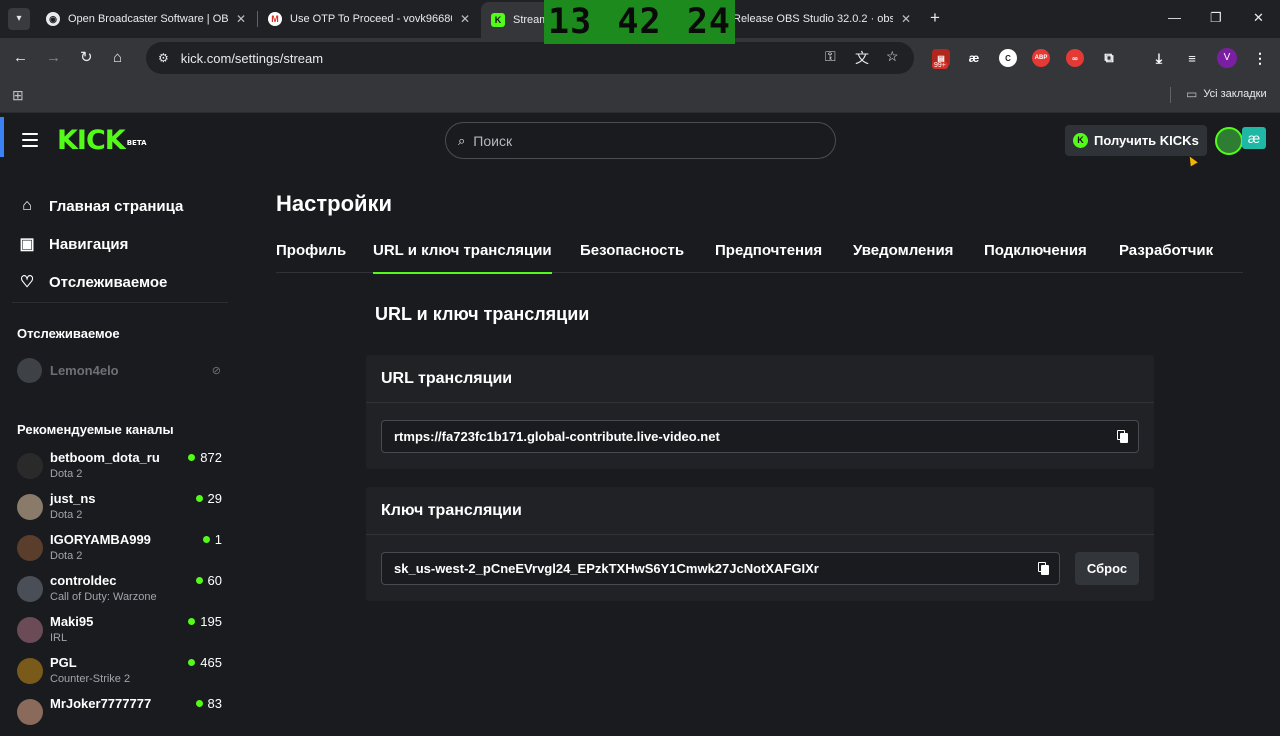 This screenshot has width=1280, height=736. Describe the element at coordinates (30, 140) in the screenshot. I see `menu-hamburger-icon` at that location.